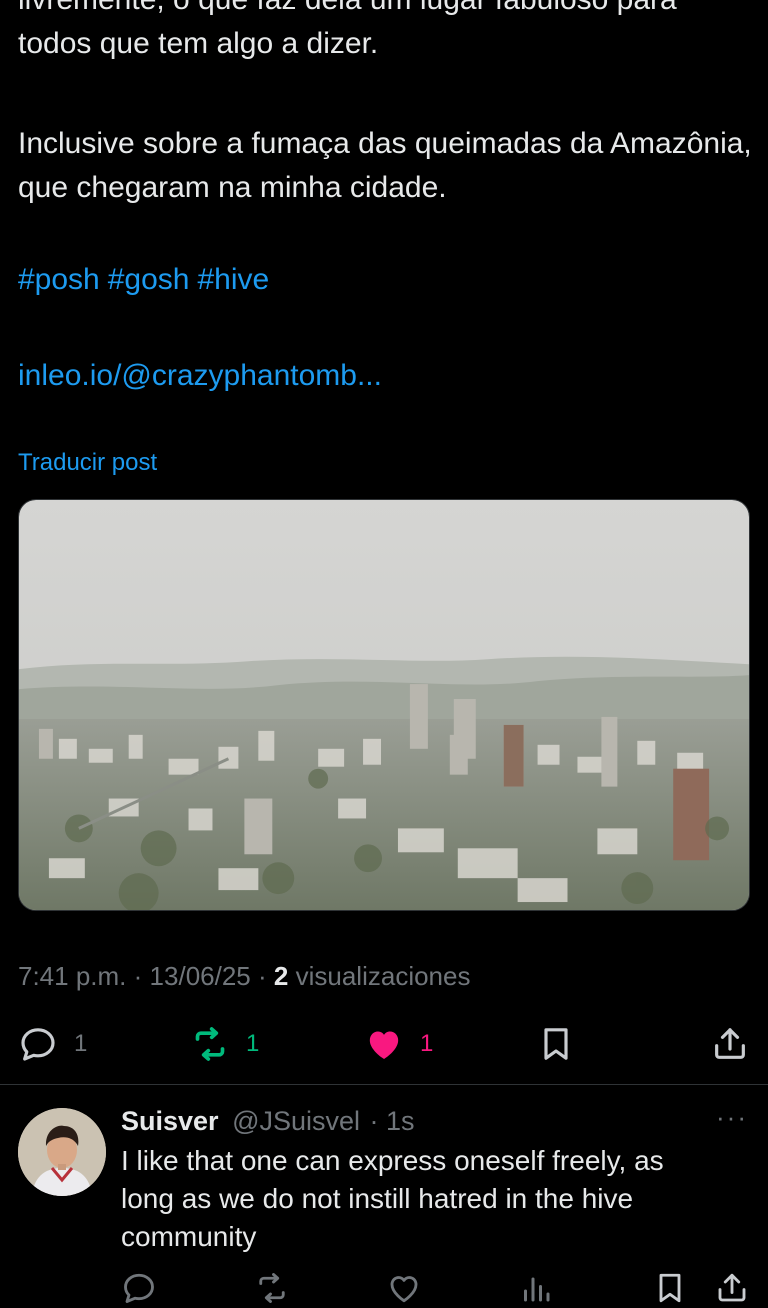 This screenshot has height=1308, width=768. I want to click on reply-time: · 1s, so click(392, 1121).